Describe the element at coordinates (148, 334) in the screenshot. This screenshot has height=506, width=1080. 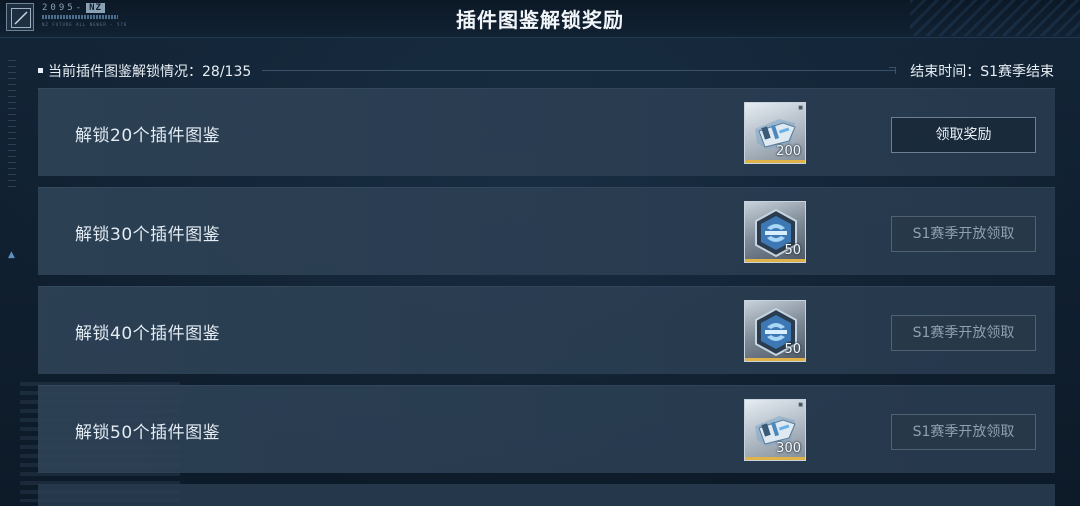
I see `reward-label: 解锁40个插件图鉴` at that location.